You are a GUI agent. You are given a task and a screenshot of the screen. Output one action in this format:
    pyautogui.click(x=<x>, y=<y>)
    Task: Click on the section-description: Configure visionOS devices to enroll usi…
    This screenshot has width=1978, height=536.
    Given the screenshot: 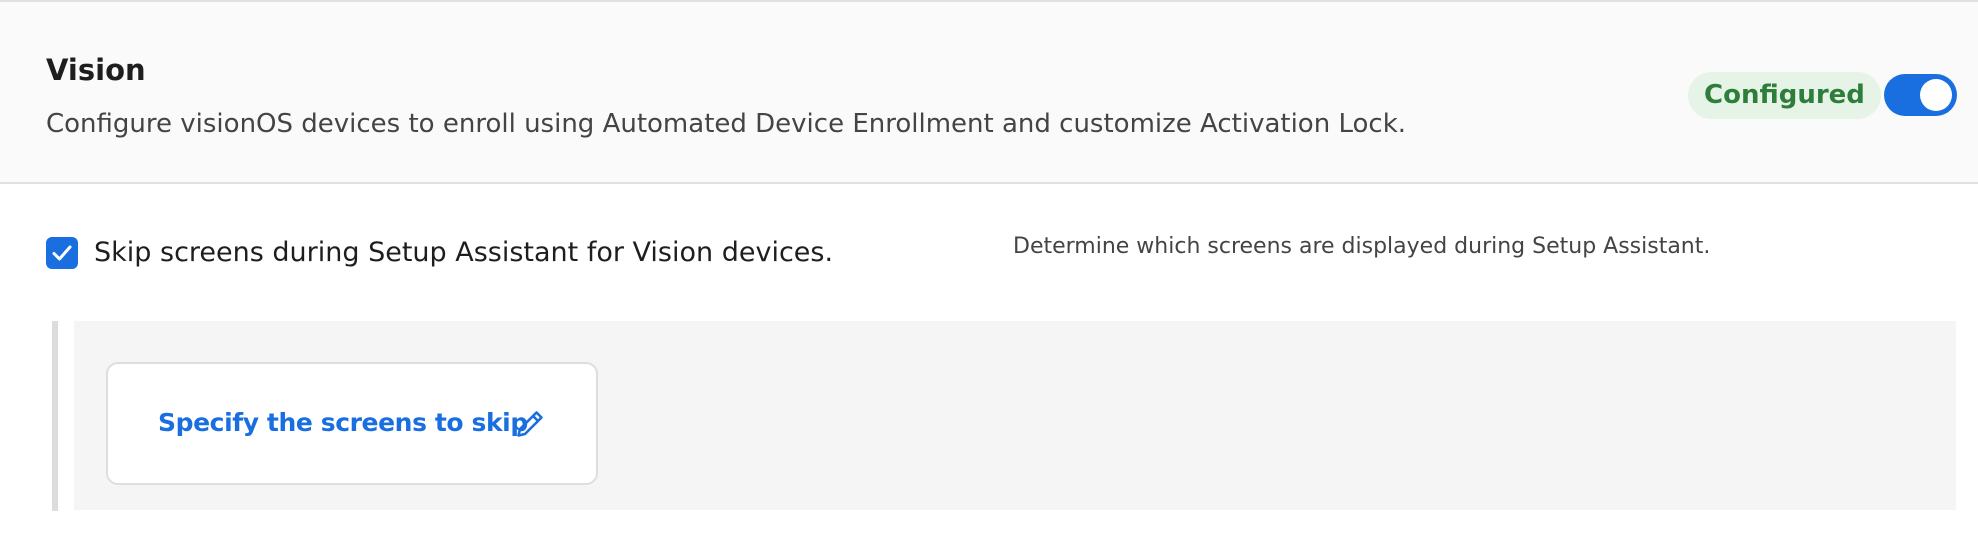 What is the action you would take?
    pyautogui.click(x=726, y=124)
    